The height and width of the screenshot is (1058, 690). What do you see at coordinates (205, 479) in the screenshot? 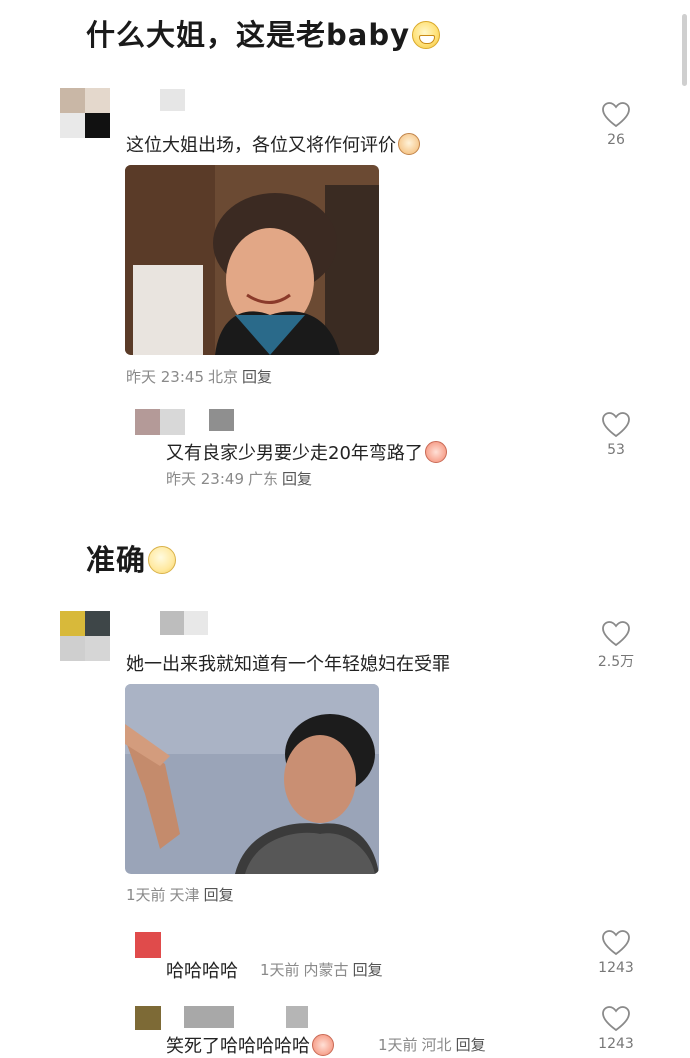
I see `comment-2-time: 昨天 23:49` at bounding box center [205, 479].